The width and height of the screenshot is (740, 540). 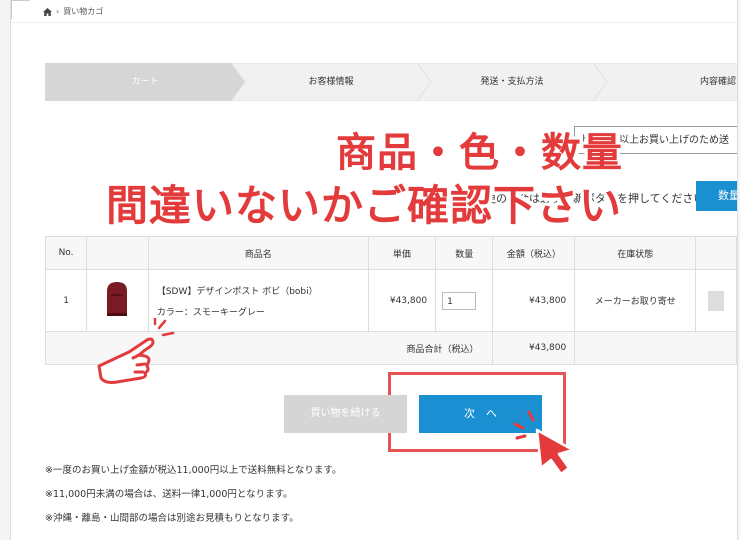 I want to click on step-shipping-label: 発送・支払方法, so click(x=512, y=82).